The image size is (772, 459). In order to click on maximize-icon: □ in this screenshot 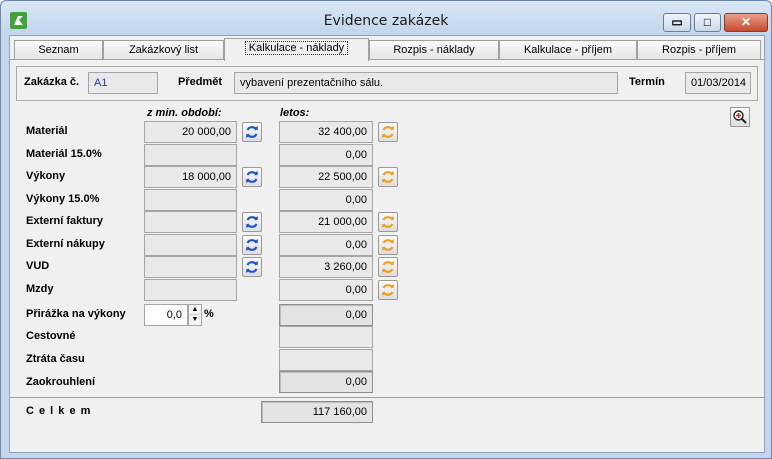, I will do `click(707, 22)`.